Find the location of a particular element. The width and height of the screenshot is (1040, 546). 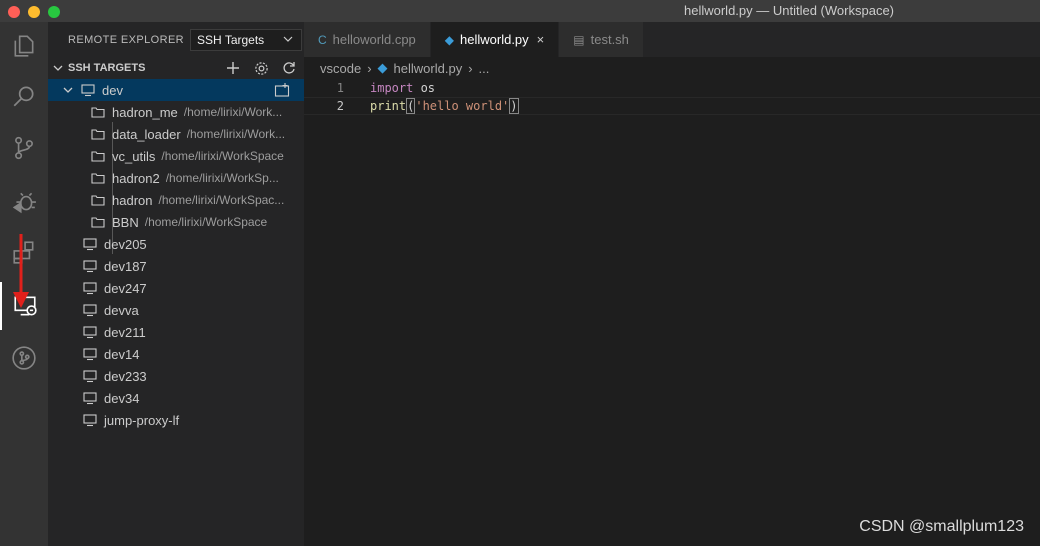

host-name: dev211 is located at coordinates (125, 332).